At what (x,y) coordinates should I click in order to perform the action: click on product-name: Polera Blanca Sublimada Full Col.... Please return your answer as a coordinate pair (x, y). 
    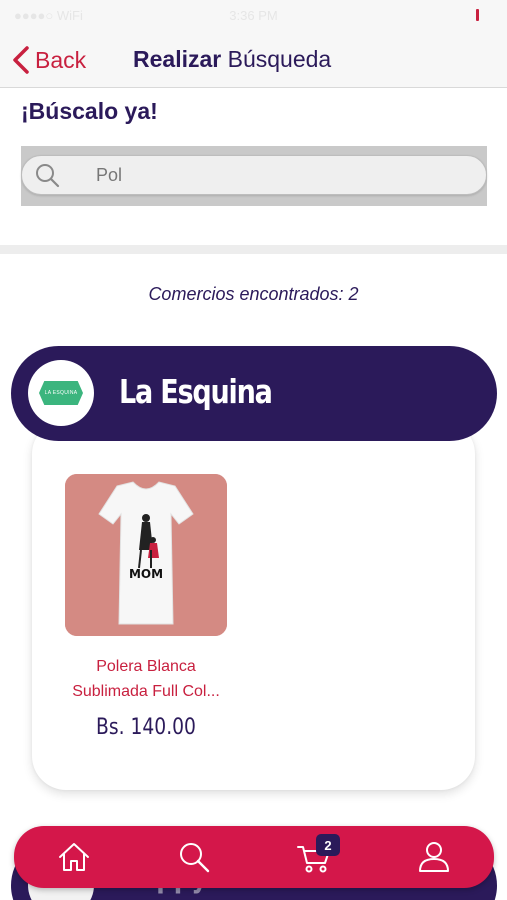
    Looking at the image, I should click on (146, 679).